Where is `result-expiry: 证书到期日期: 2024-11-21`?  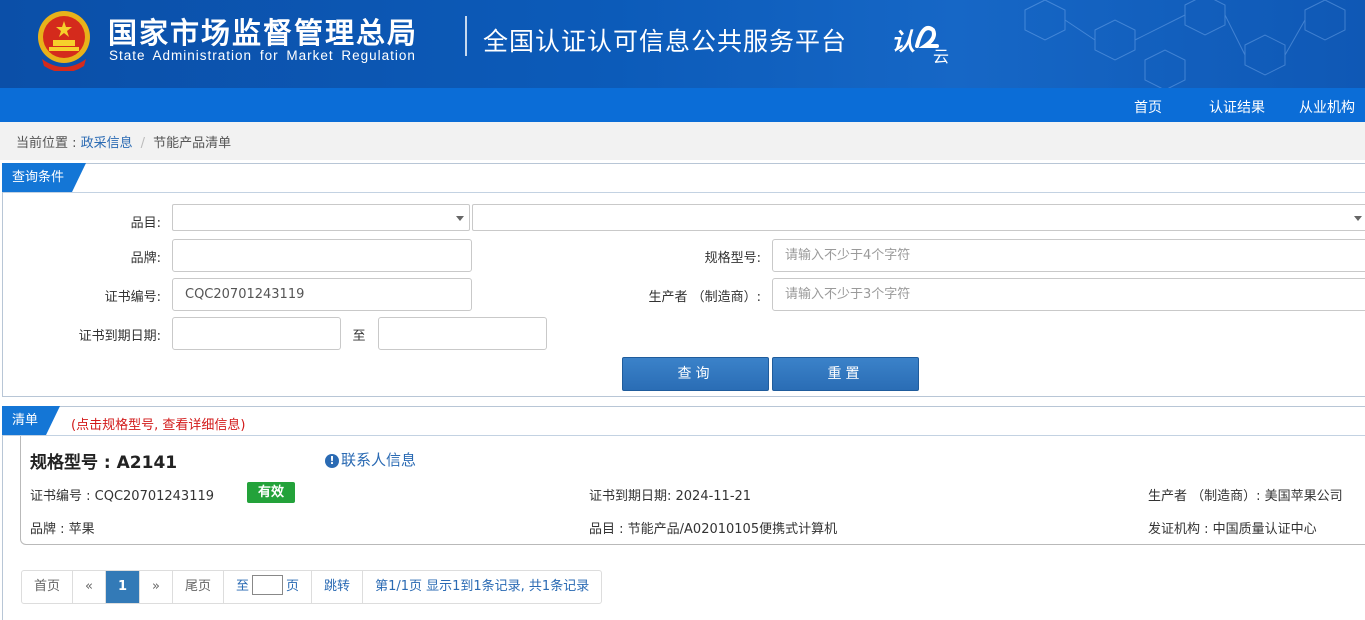 result-expiry: 证书到期日期: 2024-11-21 is located at coordinates (670, 496).